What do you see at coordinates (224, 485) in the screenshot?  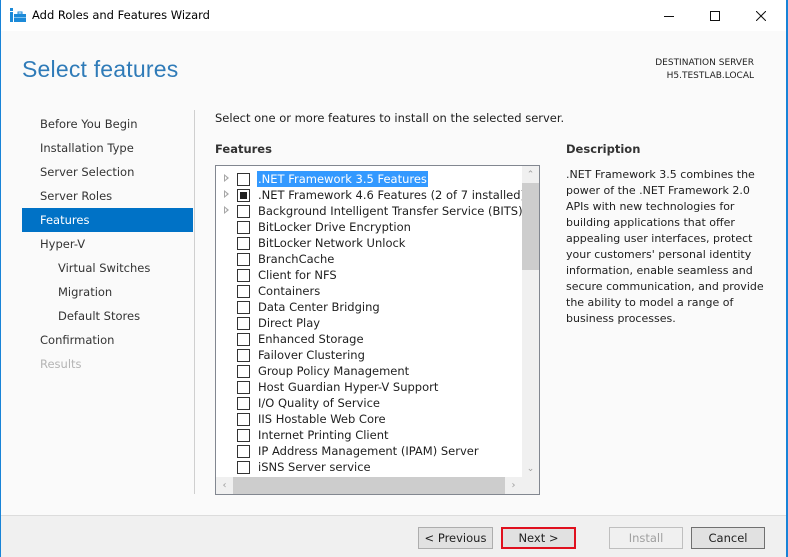 I see `scroll-left-icon: ‹` at bounding box center [224, 485].